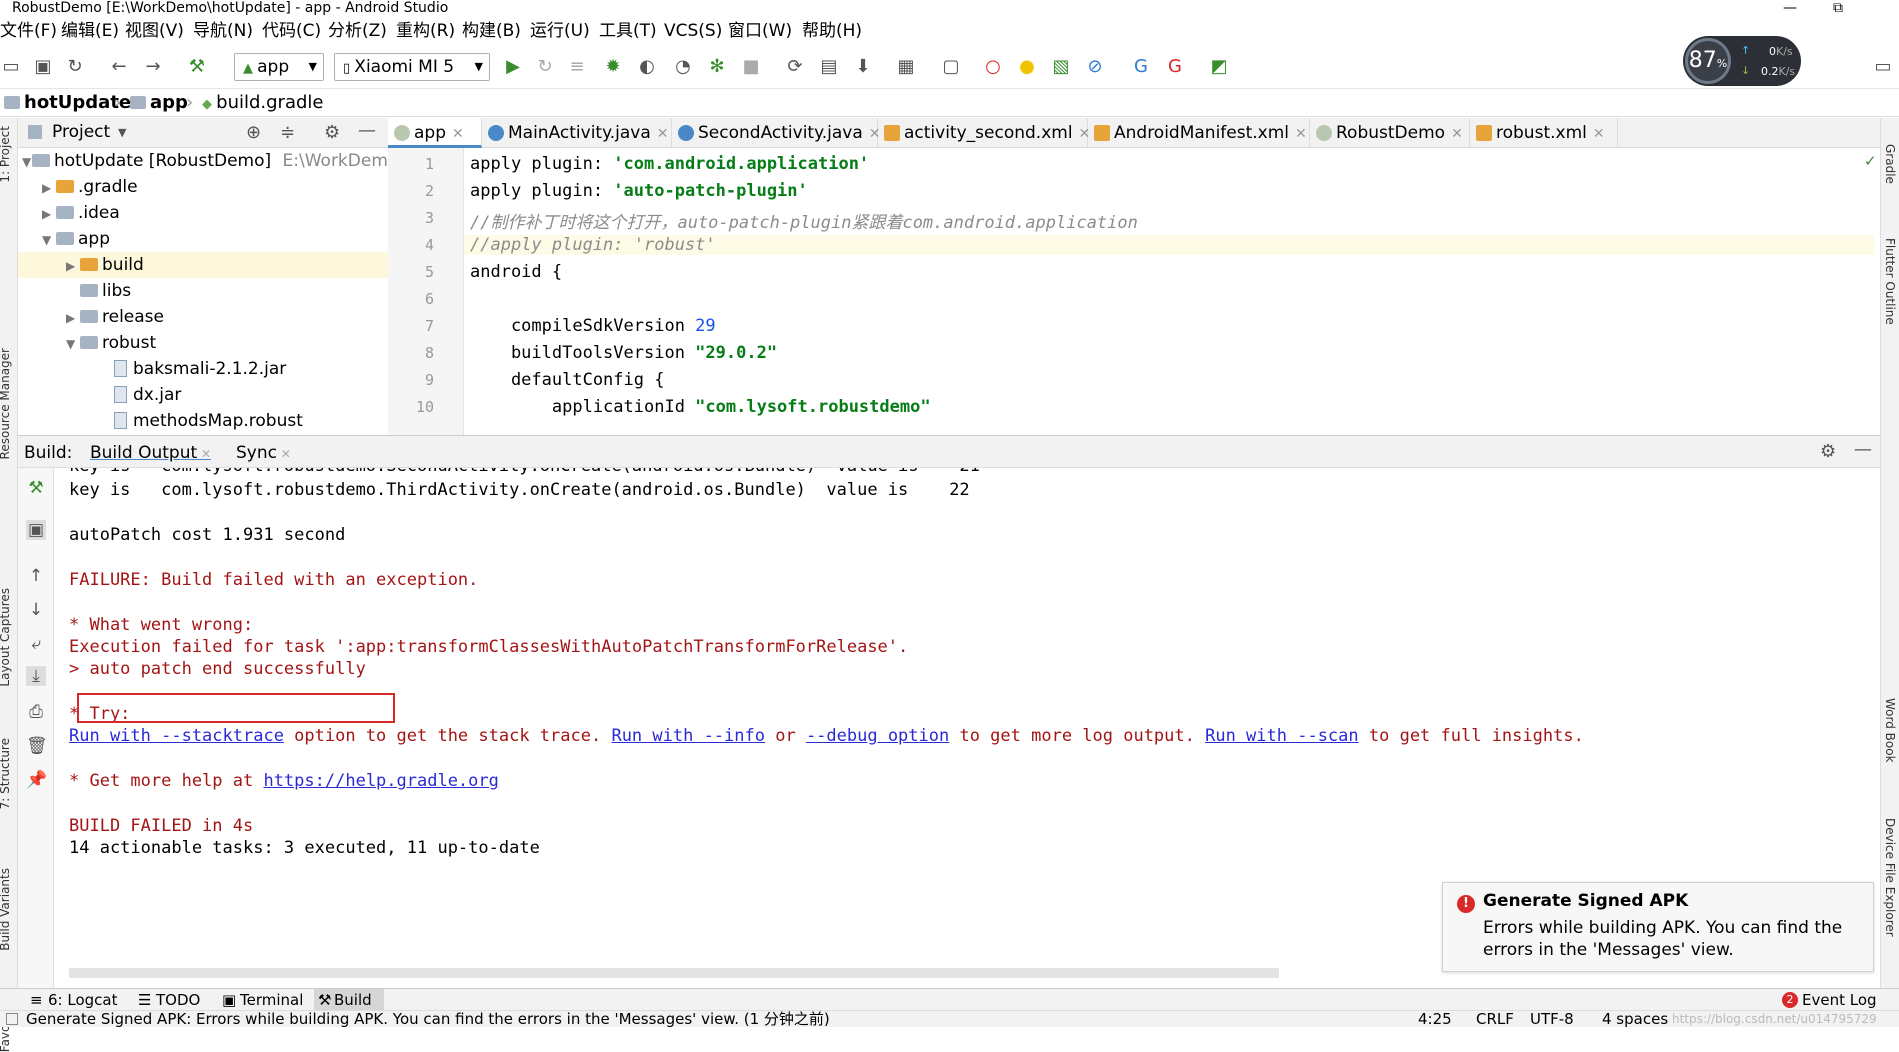 The width and height of the screenshot is (1899, 1052). I want to click on collapse-icon: ≑, so click(287, 132).